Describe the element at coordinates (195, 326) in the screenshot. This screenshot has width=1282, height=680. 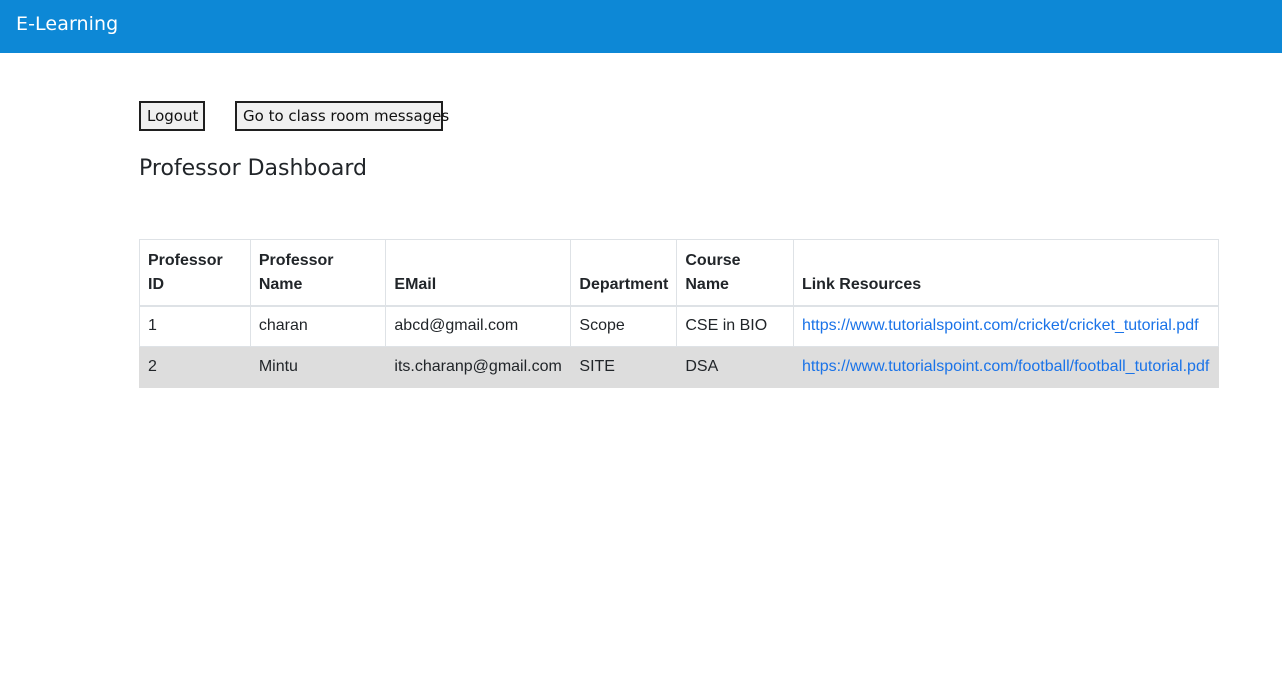
I see `cell-professor-id: 1` at that location.